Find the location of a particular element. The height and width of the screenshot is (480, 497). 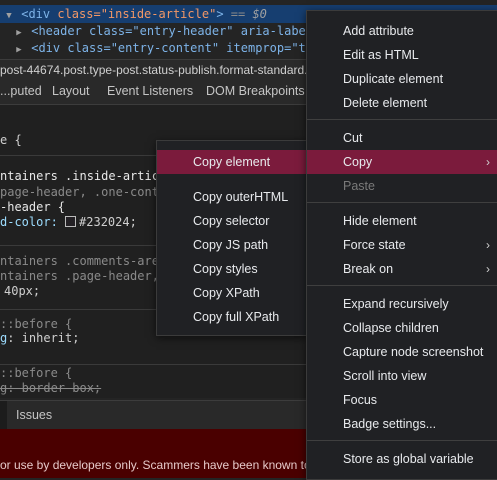

menu-item-label: Store as global variable is located at coordinates (408, 459).